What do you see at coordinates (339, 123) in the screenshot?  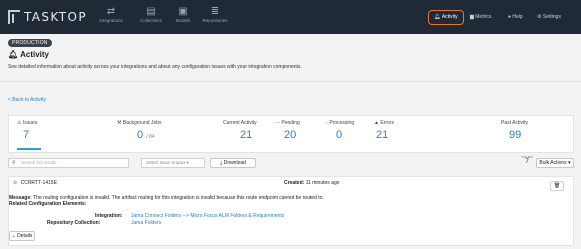 I see `stat-processing: ◌ Processing` at bounding box center [339, 123].